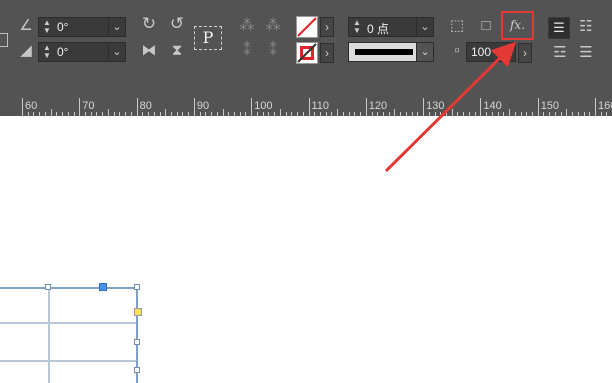 The height and width of the screenshot is (383, 612). I want to click on opacity-value: 100, so click(481, 52).